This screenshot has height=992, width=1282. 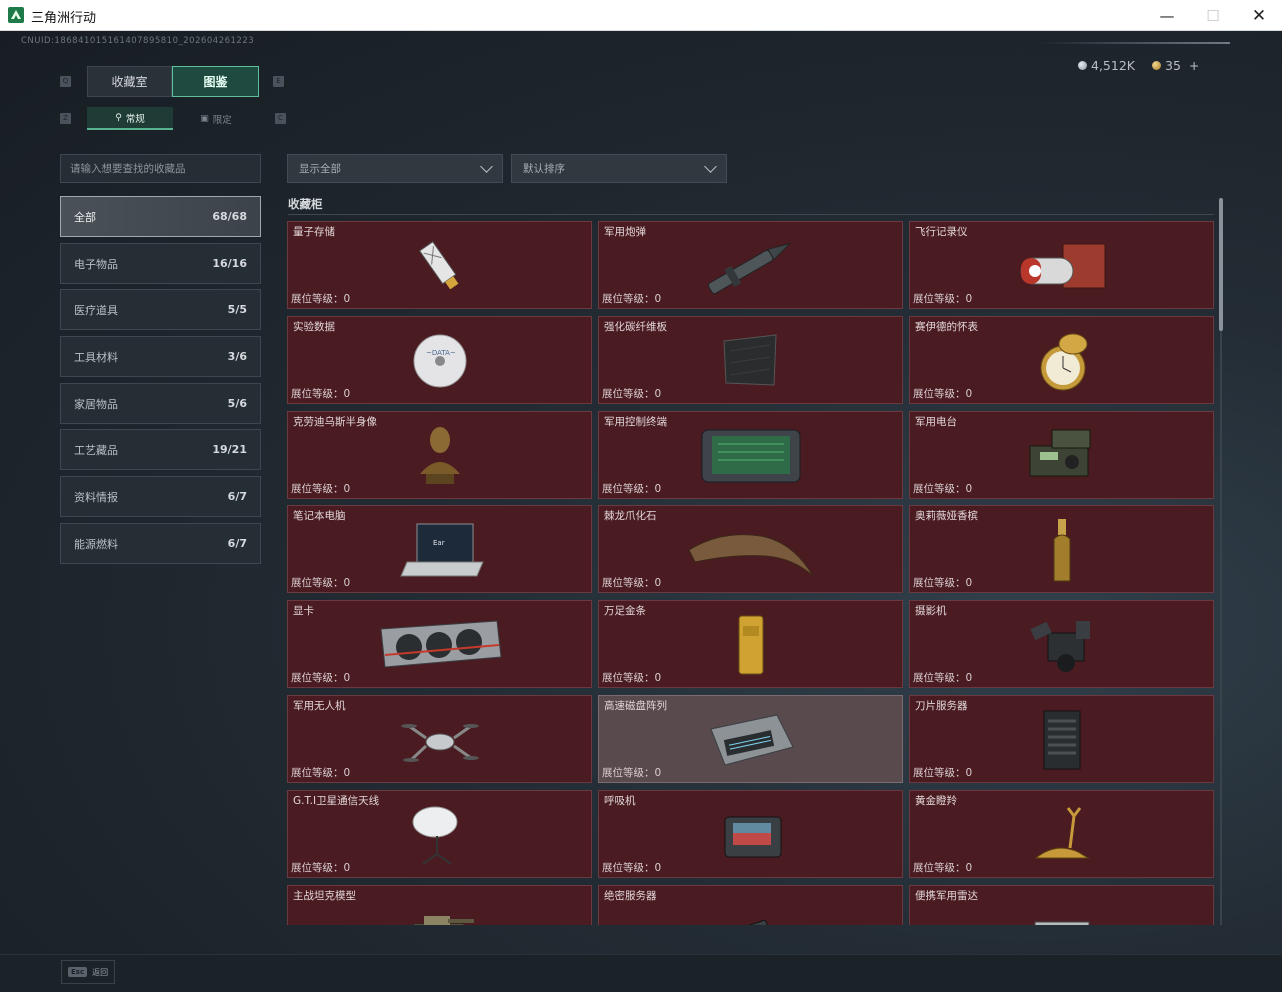 I want to click on search-input: 请输入想要查找的收藏品, so click(x=160, y=168).